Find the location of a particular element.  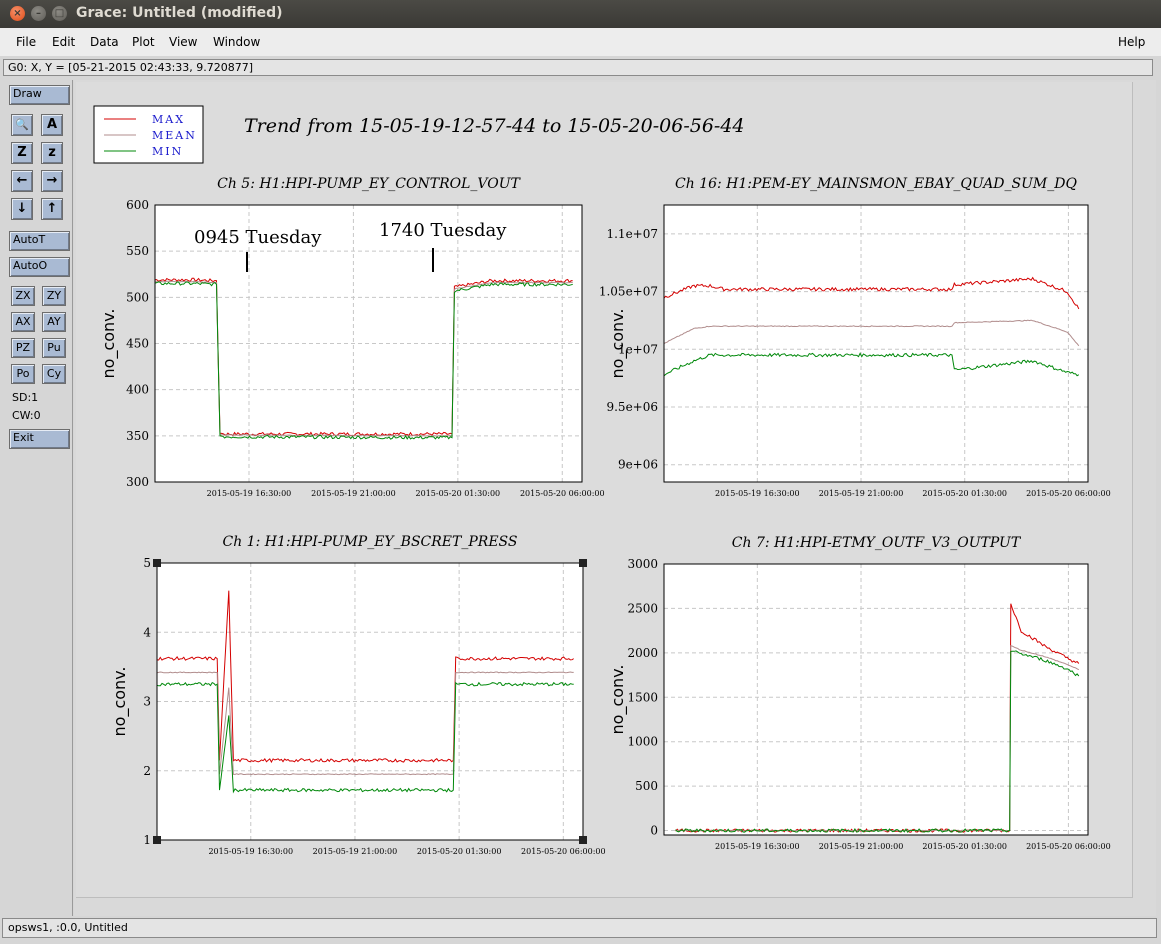

cy-button: Cy is located at coordinates (54, 374).